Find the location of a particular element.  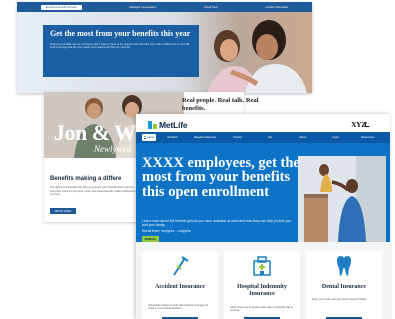

hospital-title: Hospital Indemnity Insurance is located at coordinates (262, 290).